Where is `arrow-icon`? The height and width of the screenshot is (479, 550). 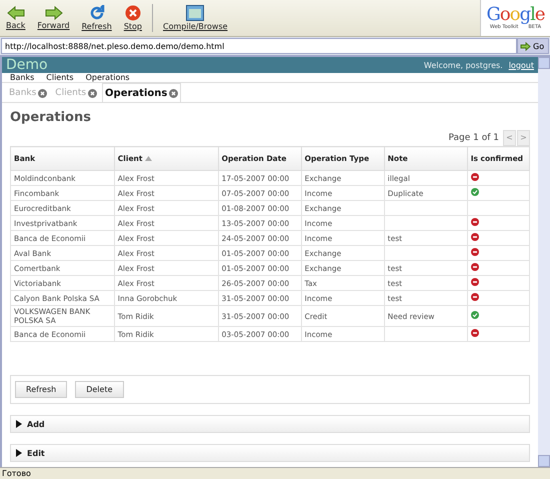
arrow-icon is located at coordinates (525, 46).